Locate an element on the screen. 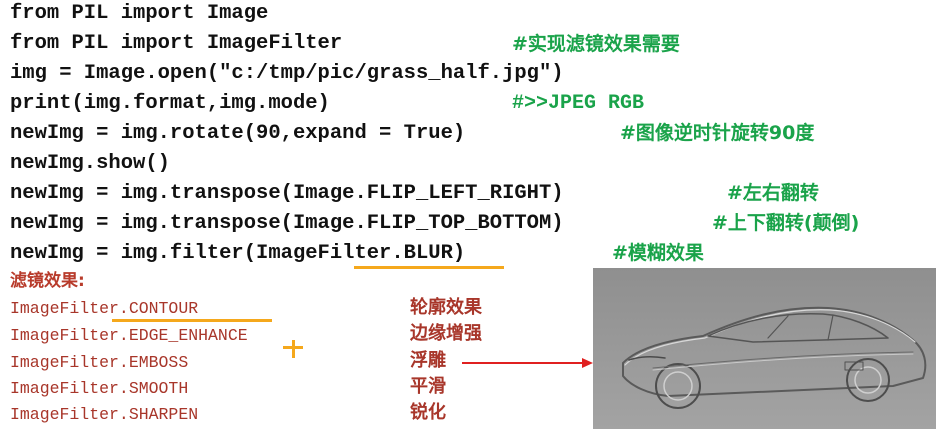  highlight-underline-imagefilter is located at coordinates (429, 267).